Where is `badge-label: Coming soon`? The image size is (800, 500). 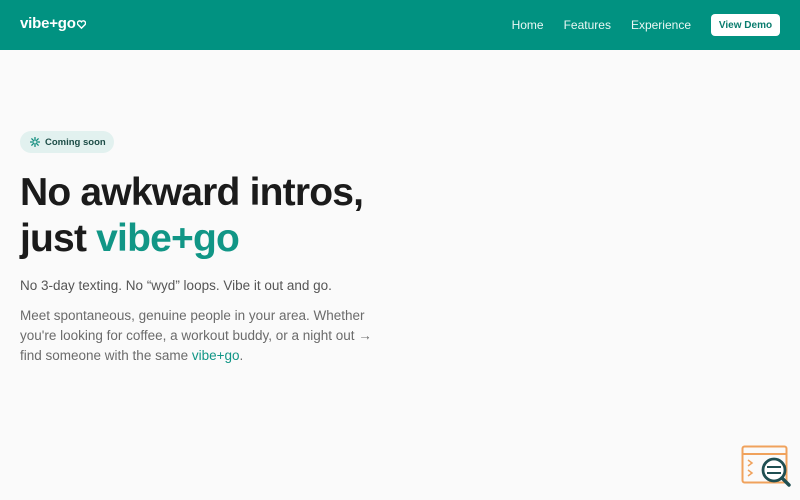
badge-label: Coming soon is located at coordinates (75, 142).